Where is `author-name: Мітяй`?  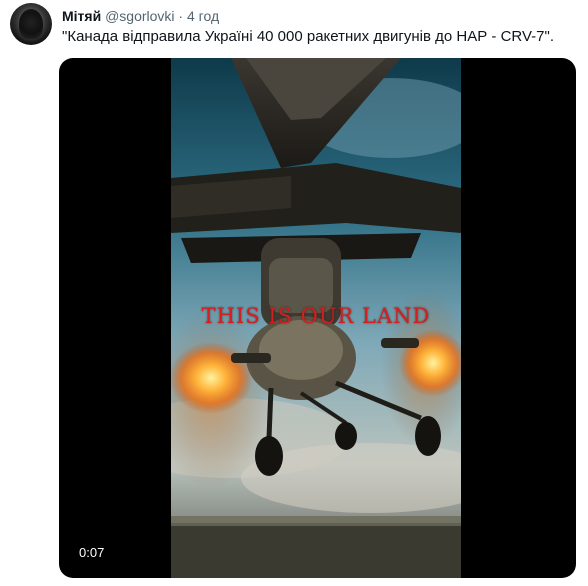
author-name: Мітяй is located at coordinates (81, 16).